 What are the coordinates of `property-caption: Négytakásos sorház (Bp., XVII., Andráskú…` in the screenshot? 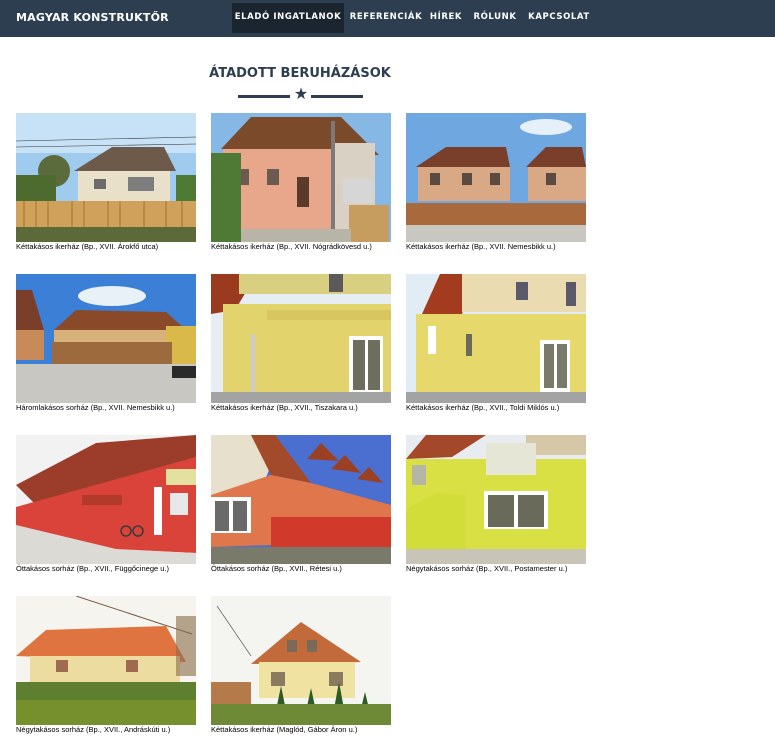 It's located at (93, 729).